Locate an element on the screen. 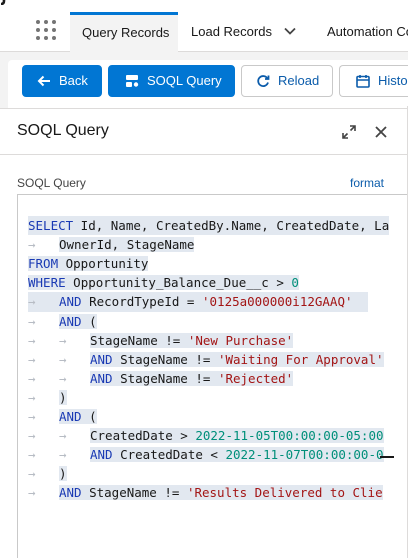 This screenshot has width=408, height=558. back-button: Back is located at coordinates (62, 81).